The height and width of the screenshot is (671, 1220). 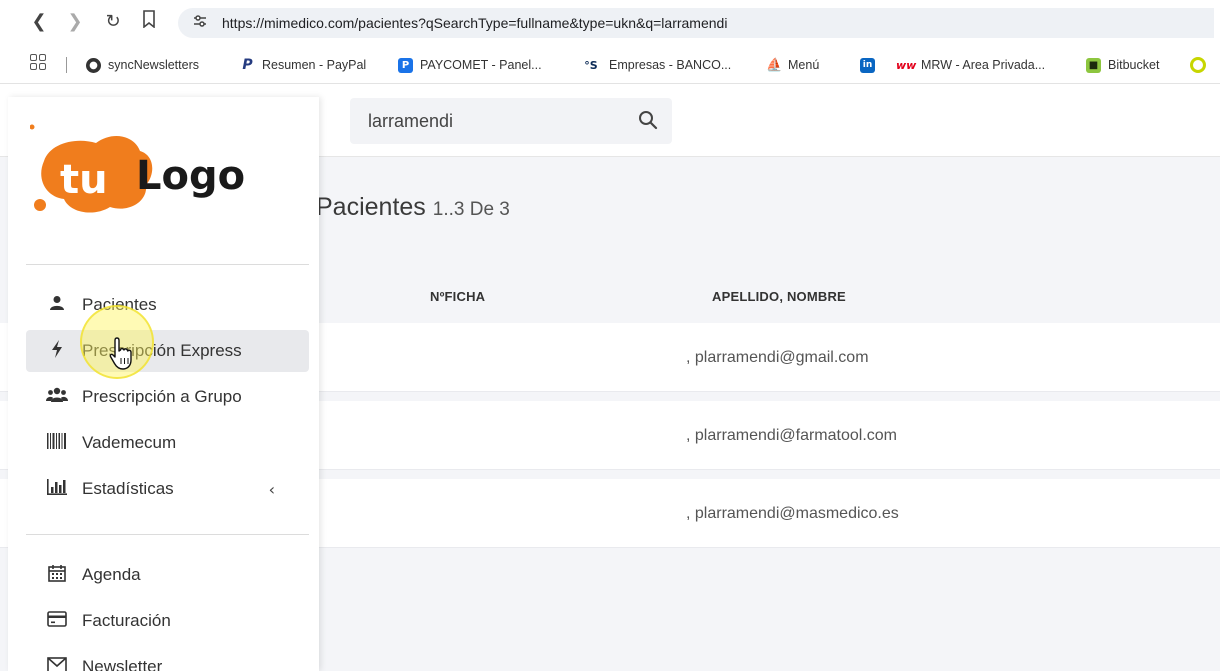 I want to click on mrw-icon: ww, so click(x=906, y=65).